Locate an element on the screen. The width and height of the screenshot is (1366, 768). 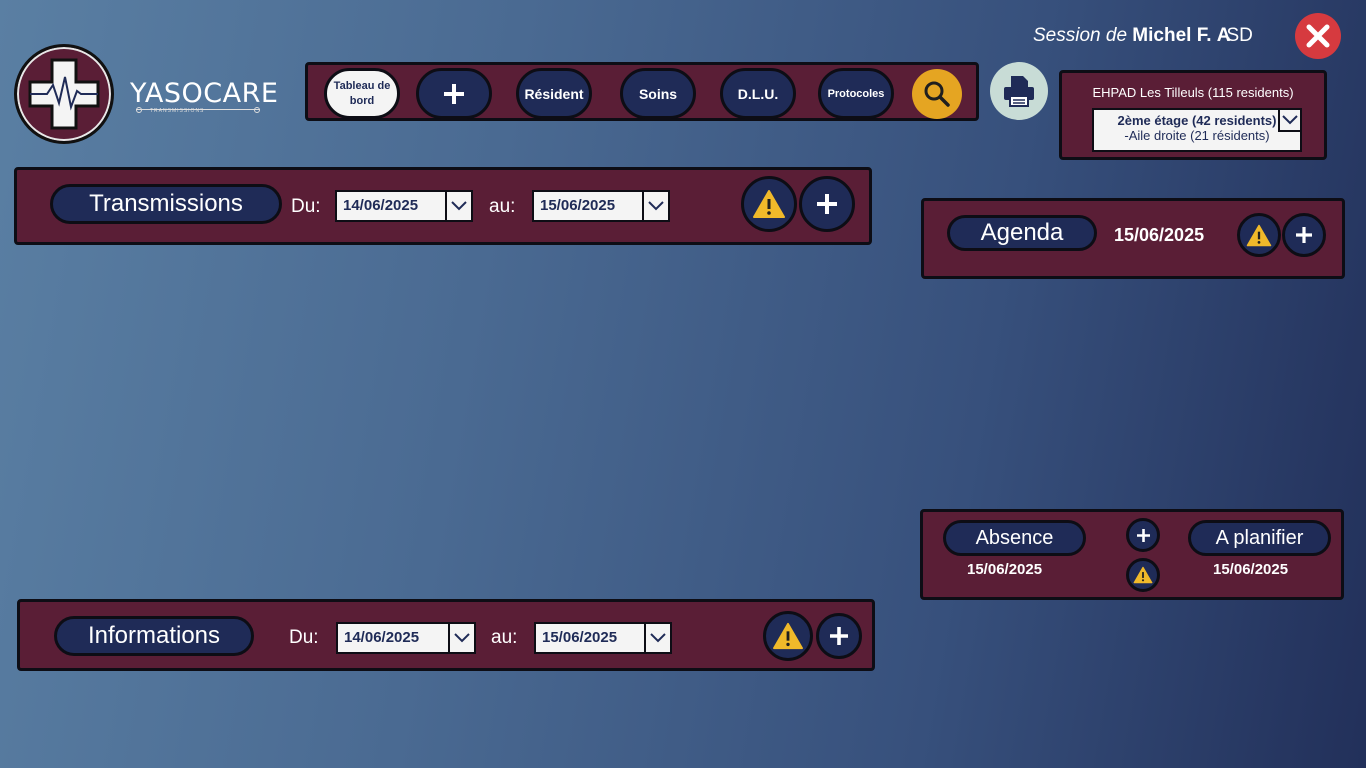
absence-alert-button is located at coordinates (1143, 575).